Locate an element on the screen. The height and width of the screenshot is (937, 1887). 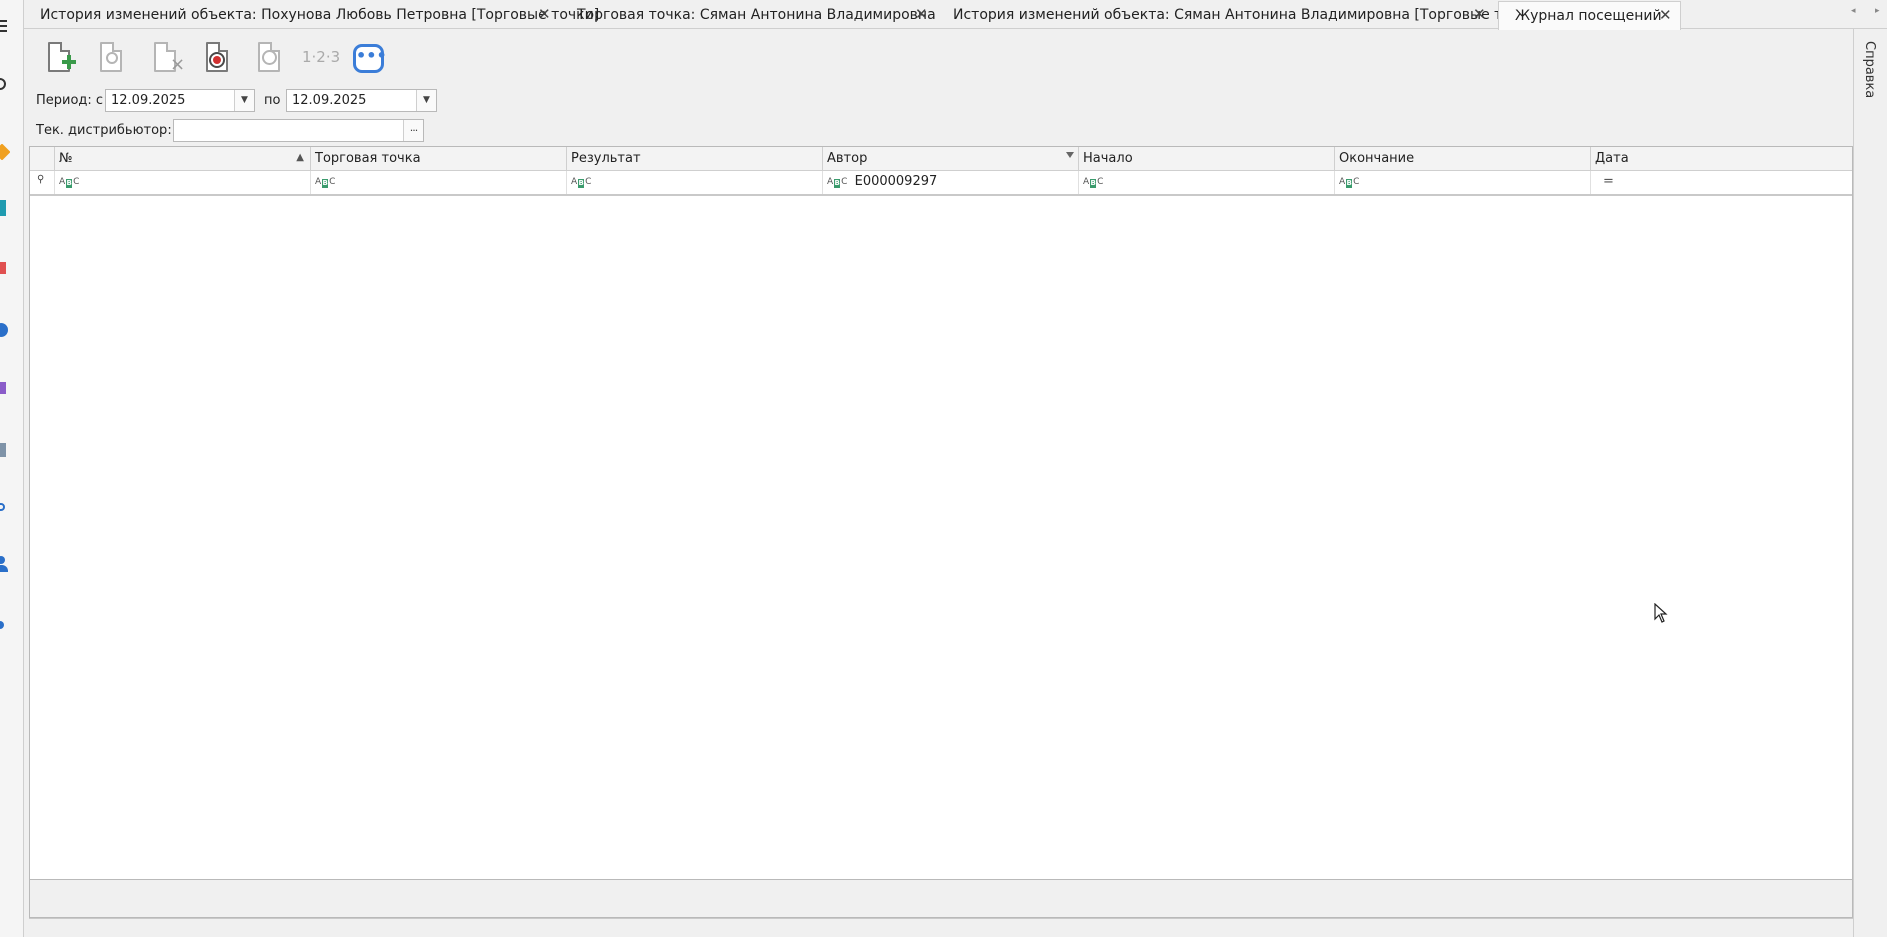
numbering-button: 1·2·3 is located at coordinates (321, 59).